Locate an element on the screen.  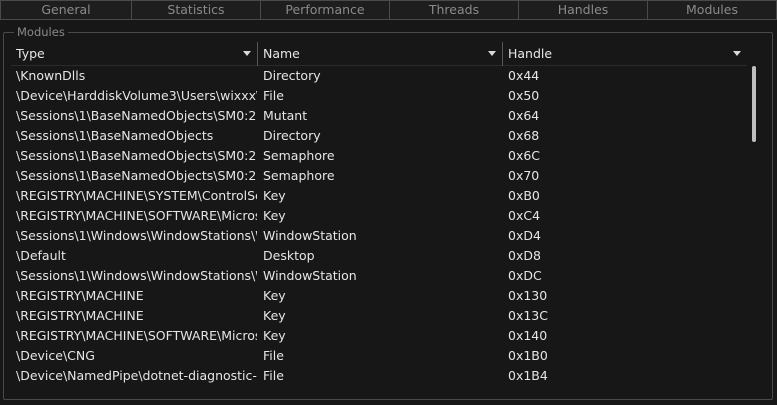
tab-general: General is located at coordinates (65, 10).